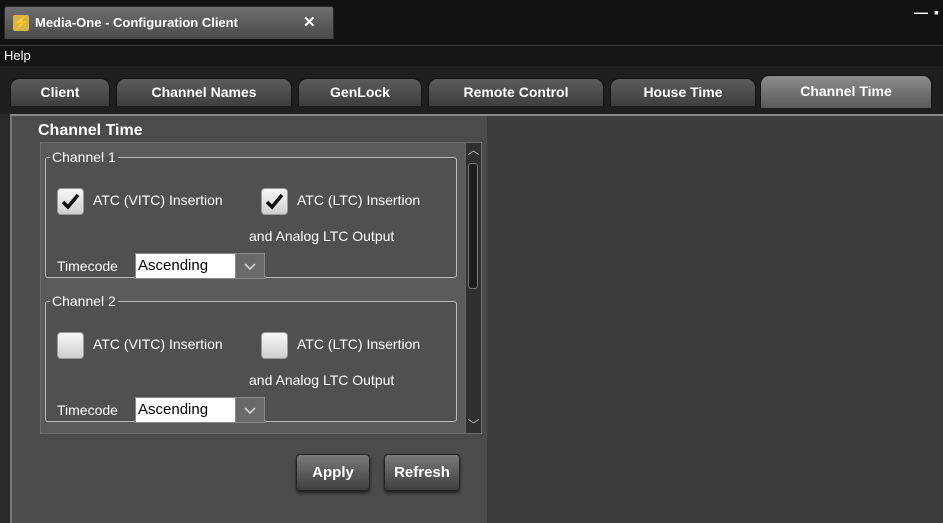  I want to click on channel-1-vitc-checkbox, so click(70, 201).